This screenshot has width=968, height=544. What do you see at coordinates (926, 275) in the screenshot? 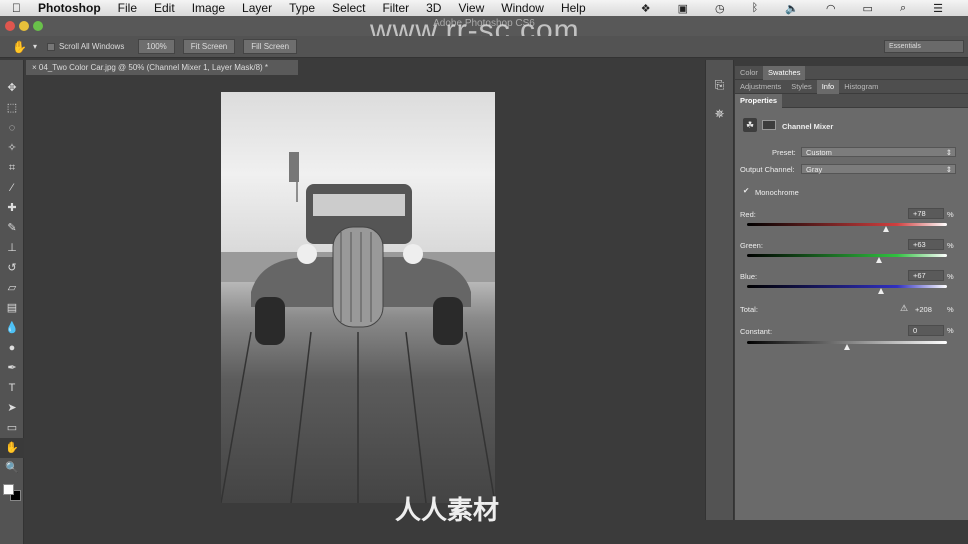
I see `blue-input: +67` at bounding box center [926, 275].